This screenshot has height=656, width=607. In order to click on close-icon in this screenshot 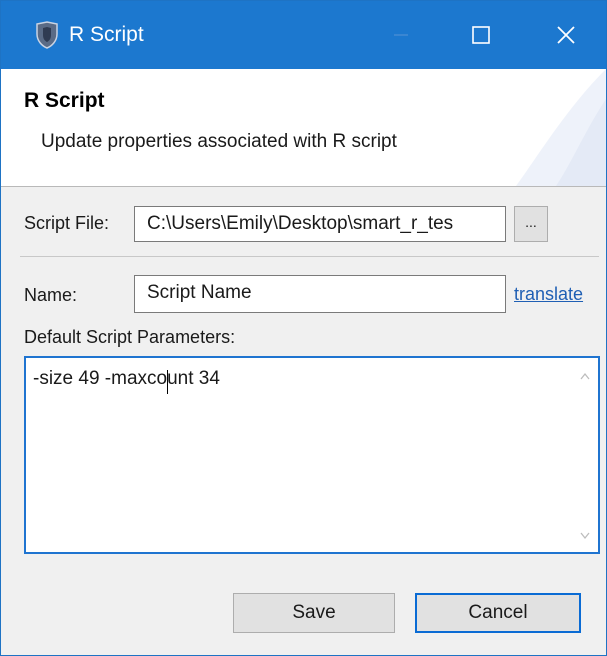, I will do `click(566, 35)`.